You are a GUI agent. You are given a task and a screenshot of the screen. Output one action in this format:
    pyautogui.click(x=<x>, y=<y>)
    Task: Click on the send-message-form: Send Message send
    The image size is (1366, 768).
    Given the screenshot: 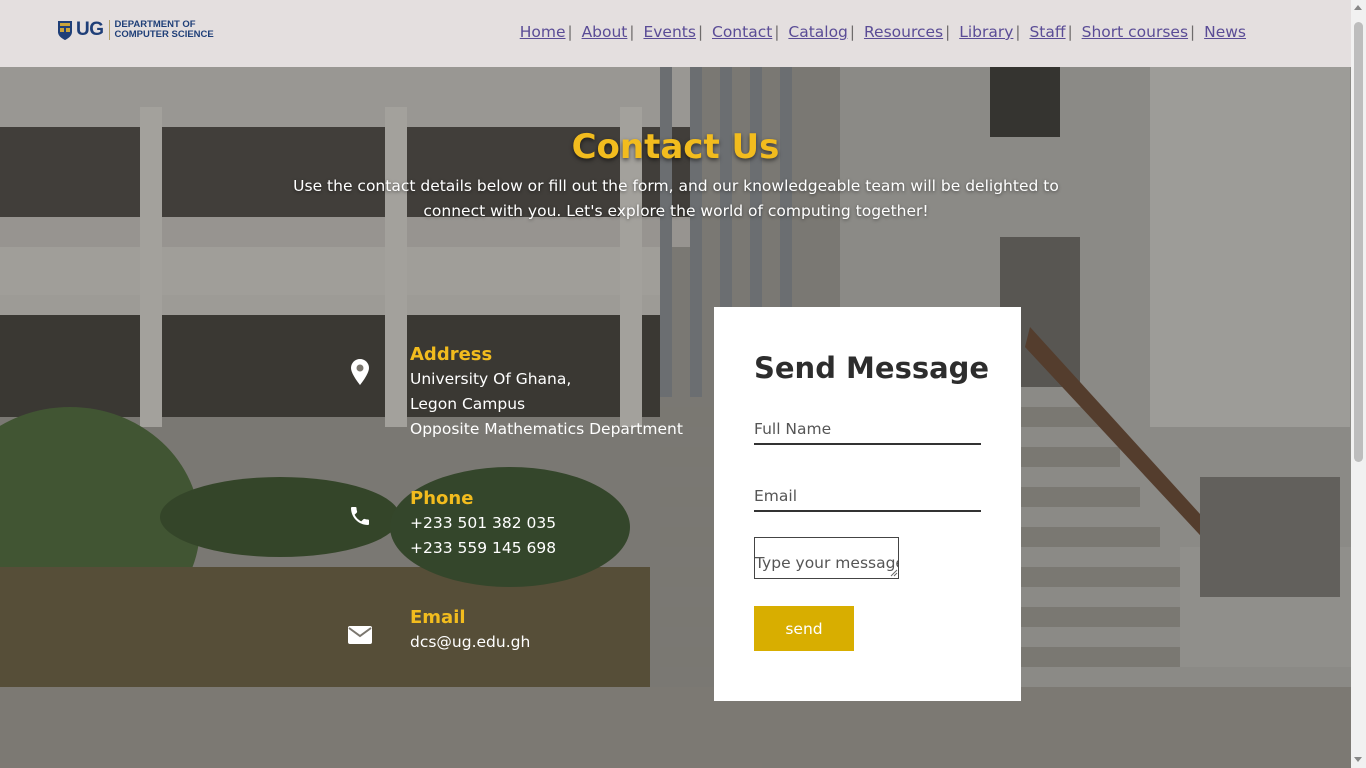 What is the action you would take?
    pyautogui.click(x=867, y=504)
    